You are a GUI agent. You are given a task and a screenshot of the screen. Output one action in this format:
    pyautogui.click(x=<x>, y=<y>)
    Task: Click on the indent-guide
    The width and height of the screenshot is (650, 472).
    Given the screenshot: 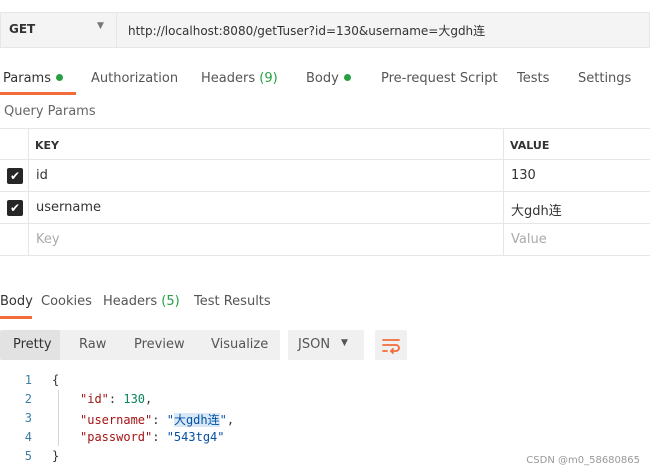 What is the action you would take?
    pyautogui.click(x=58, y=418)
    